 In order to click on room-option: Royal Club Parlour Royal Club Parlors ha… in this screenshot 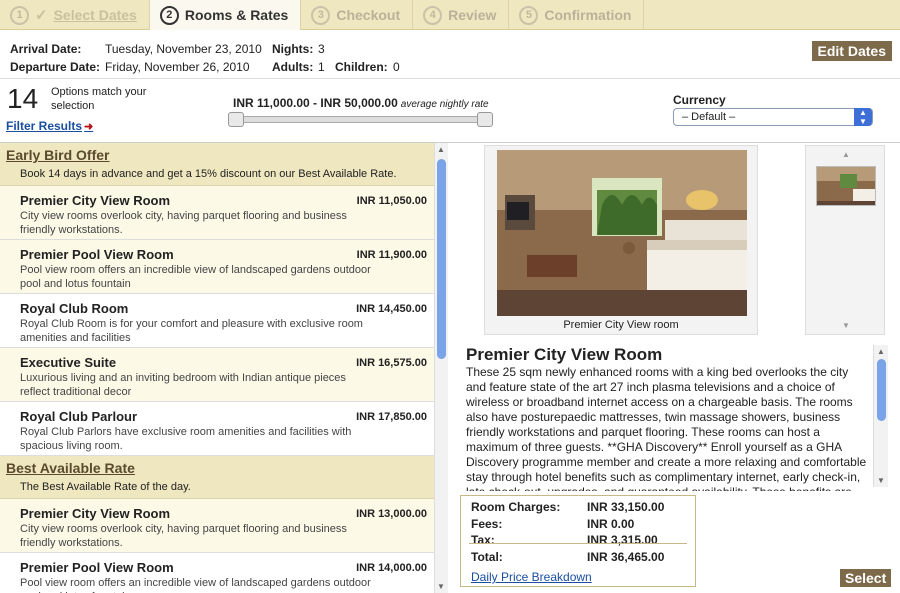, I will do `click(223, 429)`.